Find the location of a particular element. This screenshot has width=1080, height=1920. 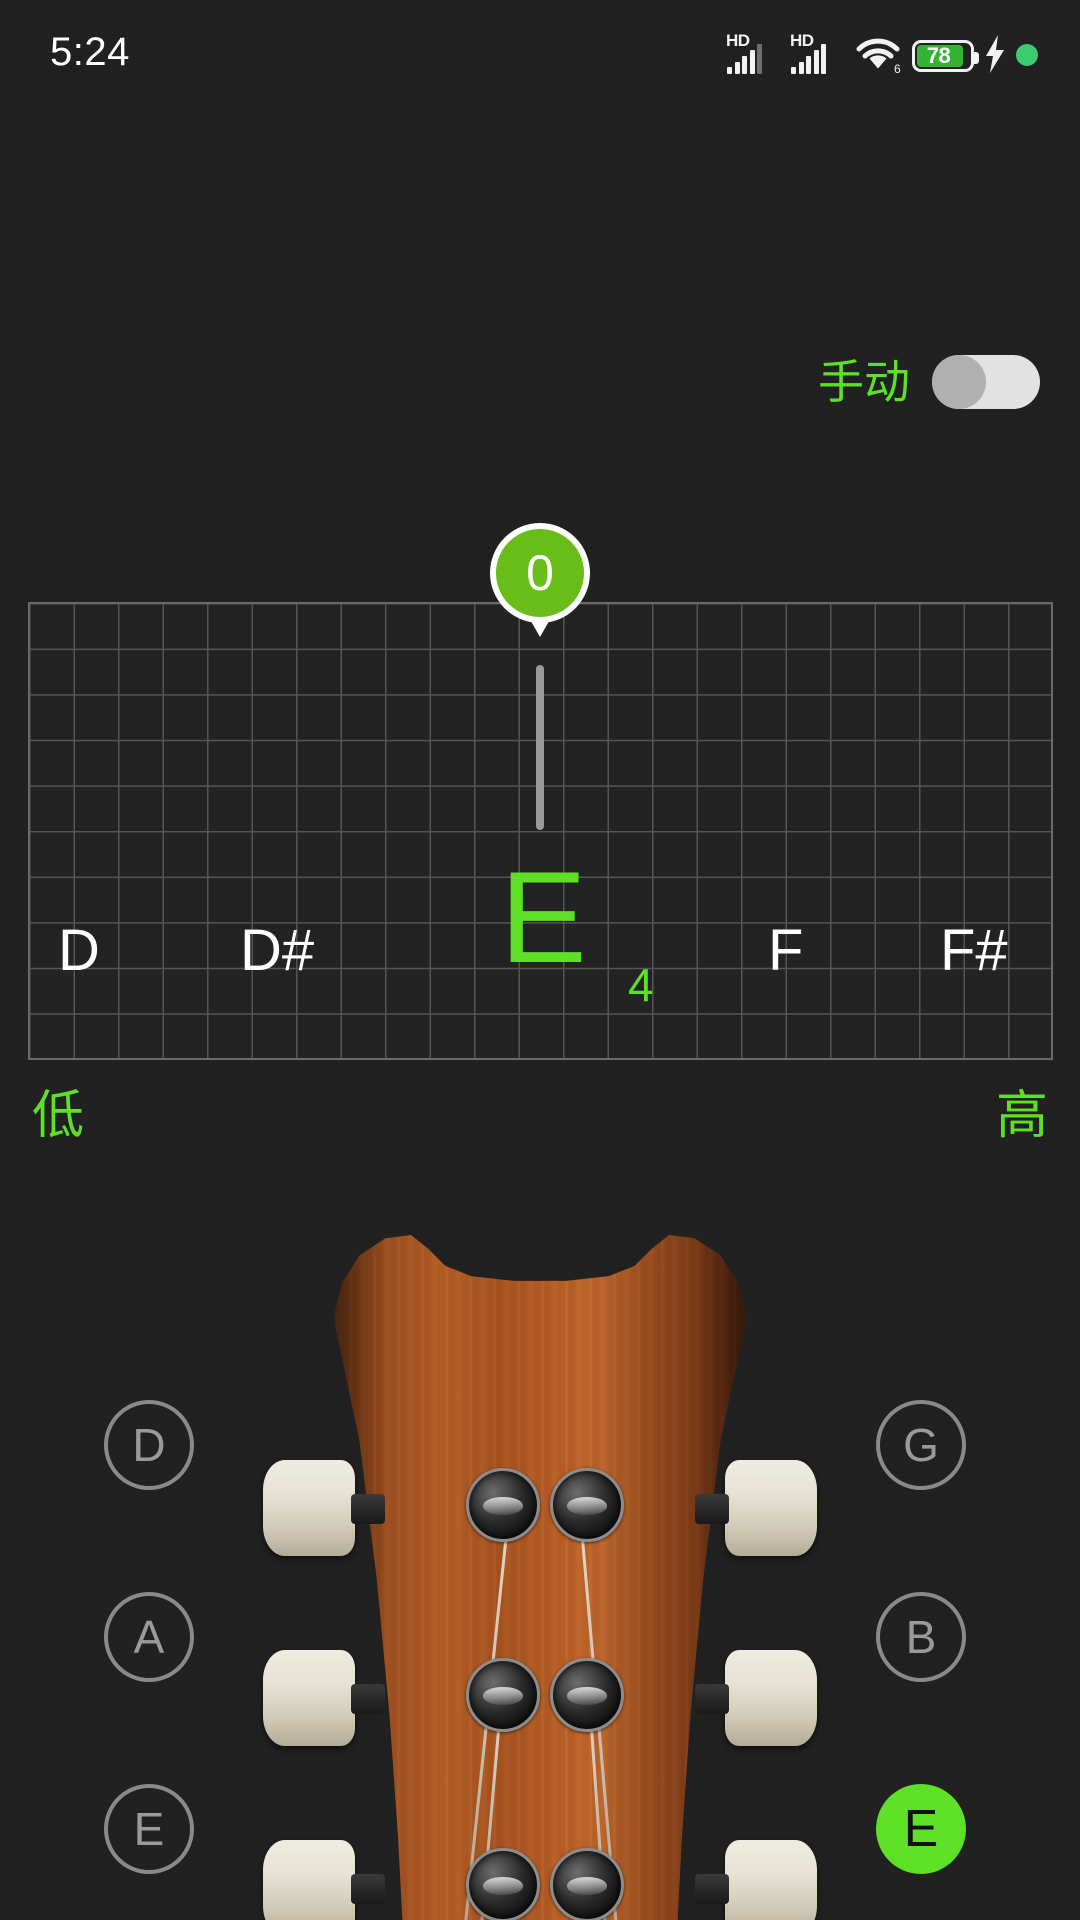

detected-note: E is located at coordinates (543, 917).